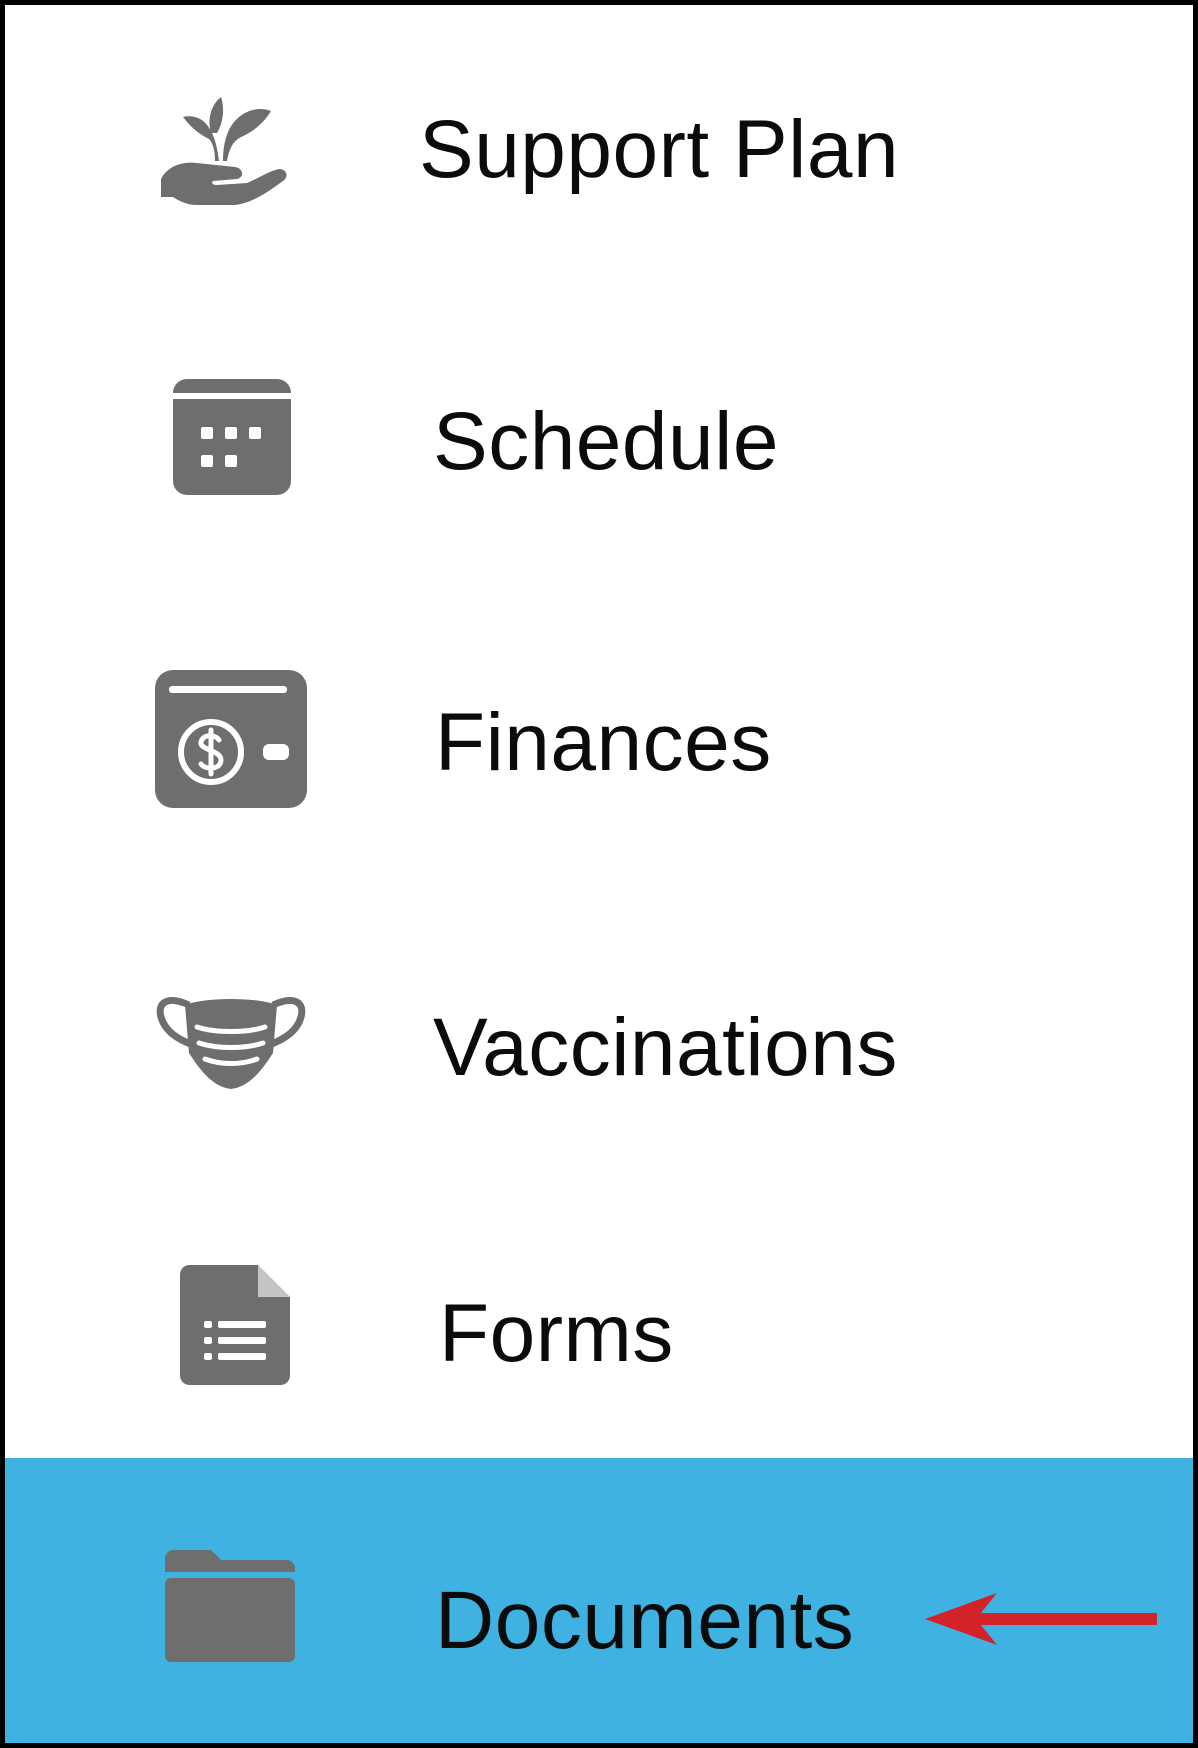 The width and height of the screenshot is (1198, 1748). Describe the element at coordinates (235, 1325) in the screenshot. I see `form-icon` at that location.